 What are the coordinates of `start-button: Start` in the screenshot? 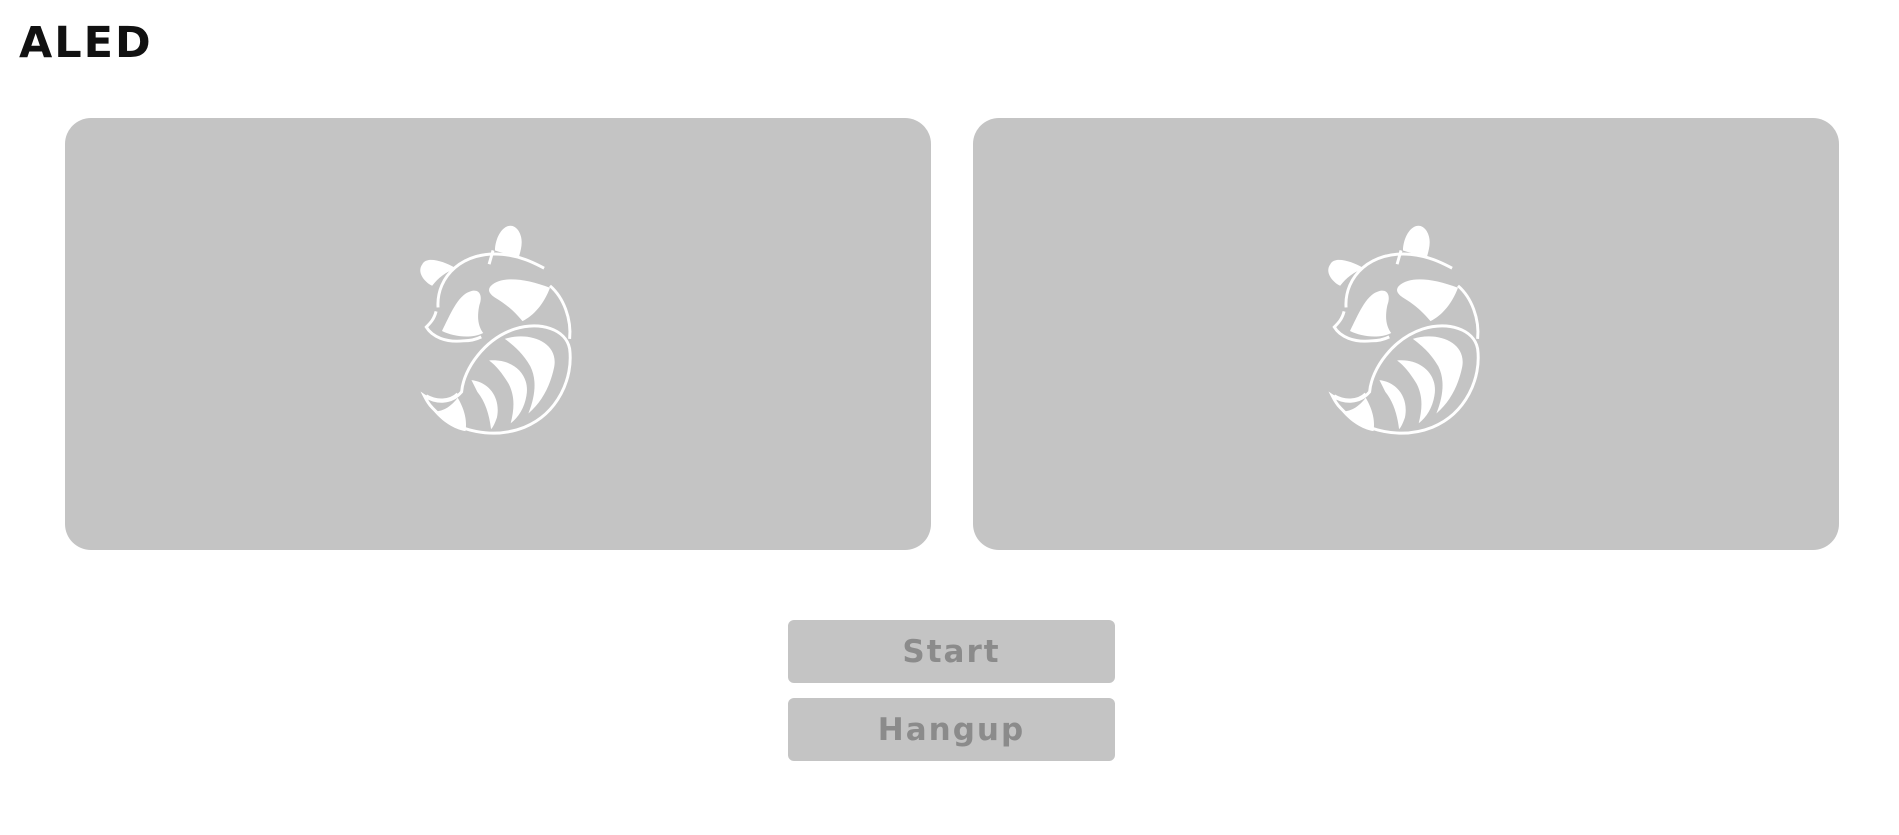 It's located at (951, 651).